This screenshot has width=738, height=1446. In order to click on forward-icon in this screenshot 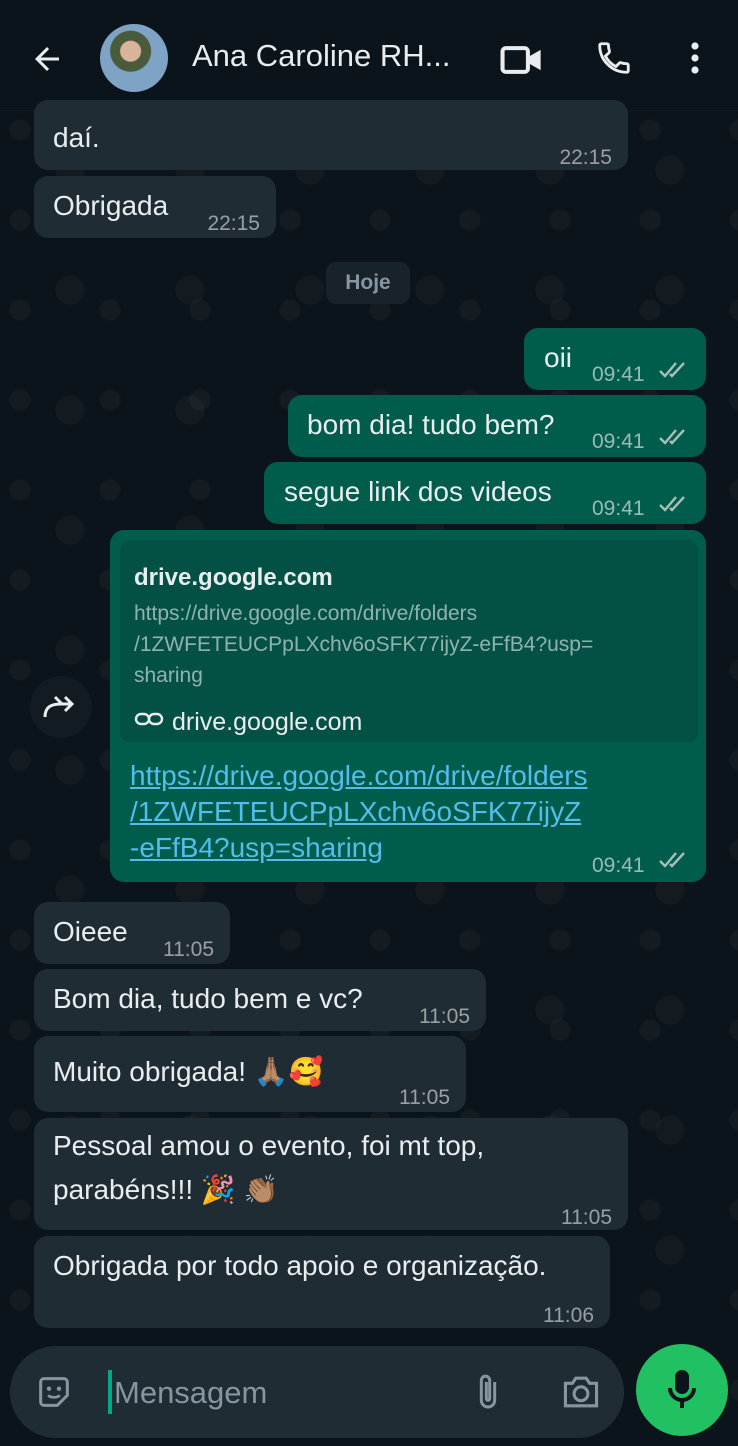, I will do `click(61, 707)`.